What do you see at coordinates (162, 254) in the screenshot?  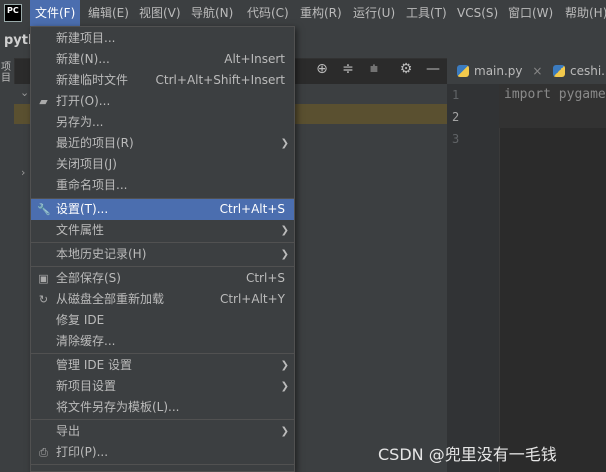 I see `menu-item-local-history: 本地历史记录(H) ❯` at bounding box center [162, 254].